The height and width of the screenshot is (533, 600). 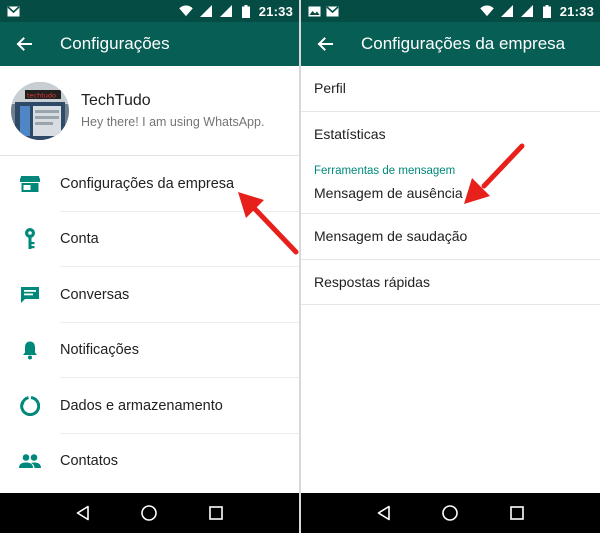 What do you see at coordinates (116, 100) in the screenshot?
I see `profile-name: TechTudo` at bounding box center [116, 100].